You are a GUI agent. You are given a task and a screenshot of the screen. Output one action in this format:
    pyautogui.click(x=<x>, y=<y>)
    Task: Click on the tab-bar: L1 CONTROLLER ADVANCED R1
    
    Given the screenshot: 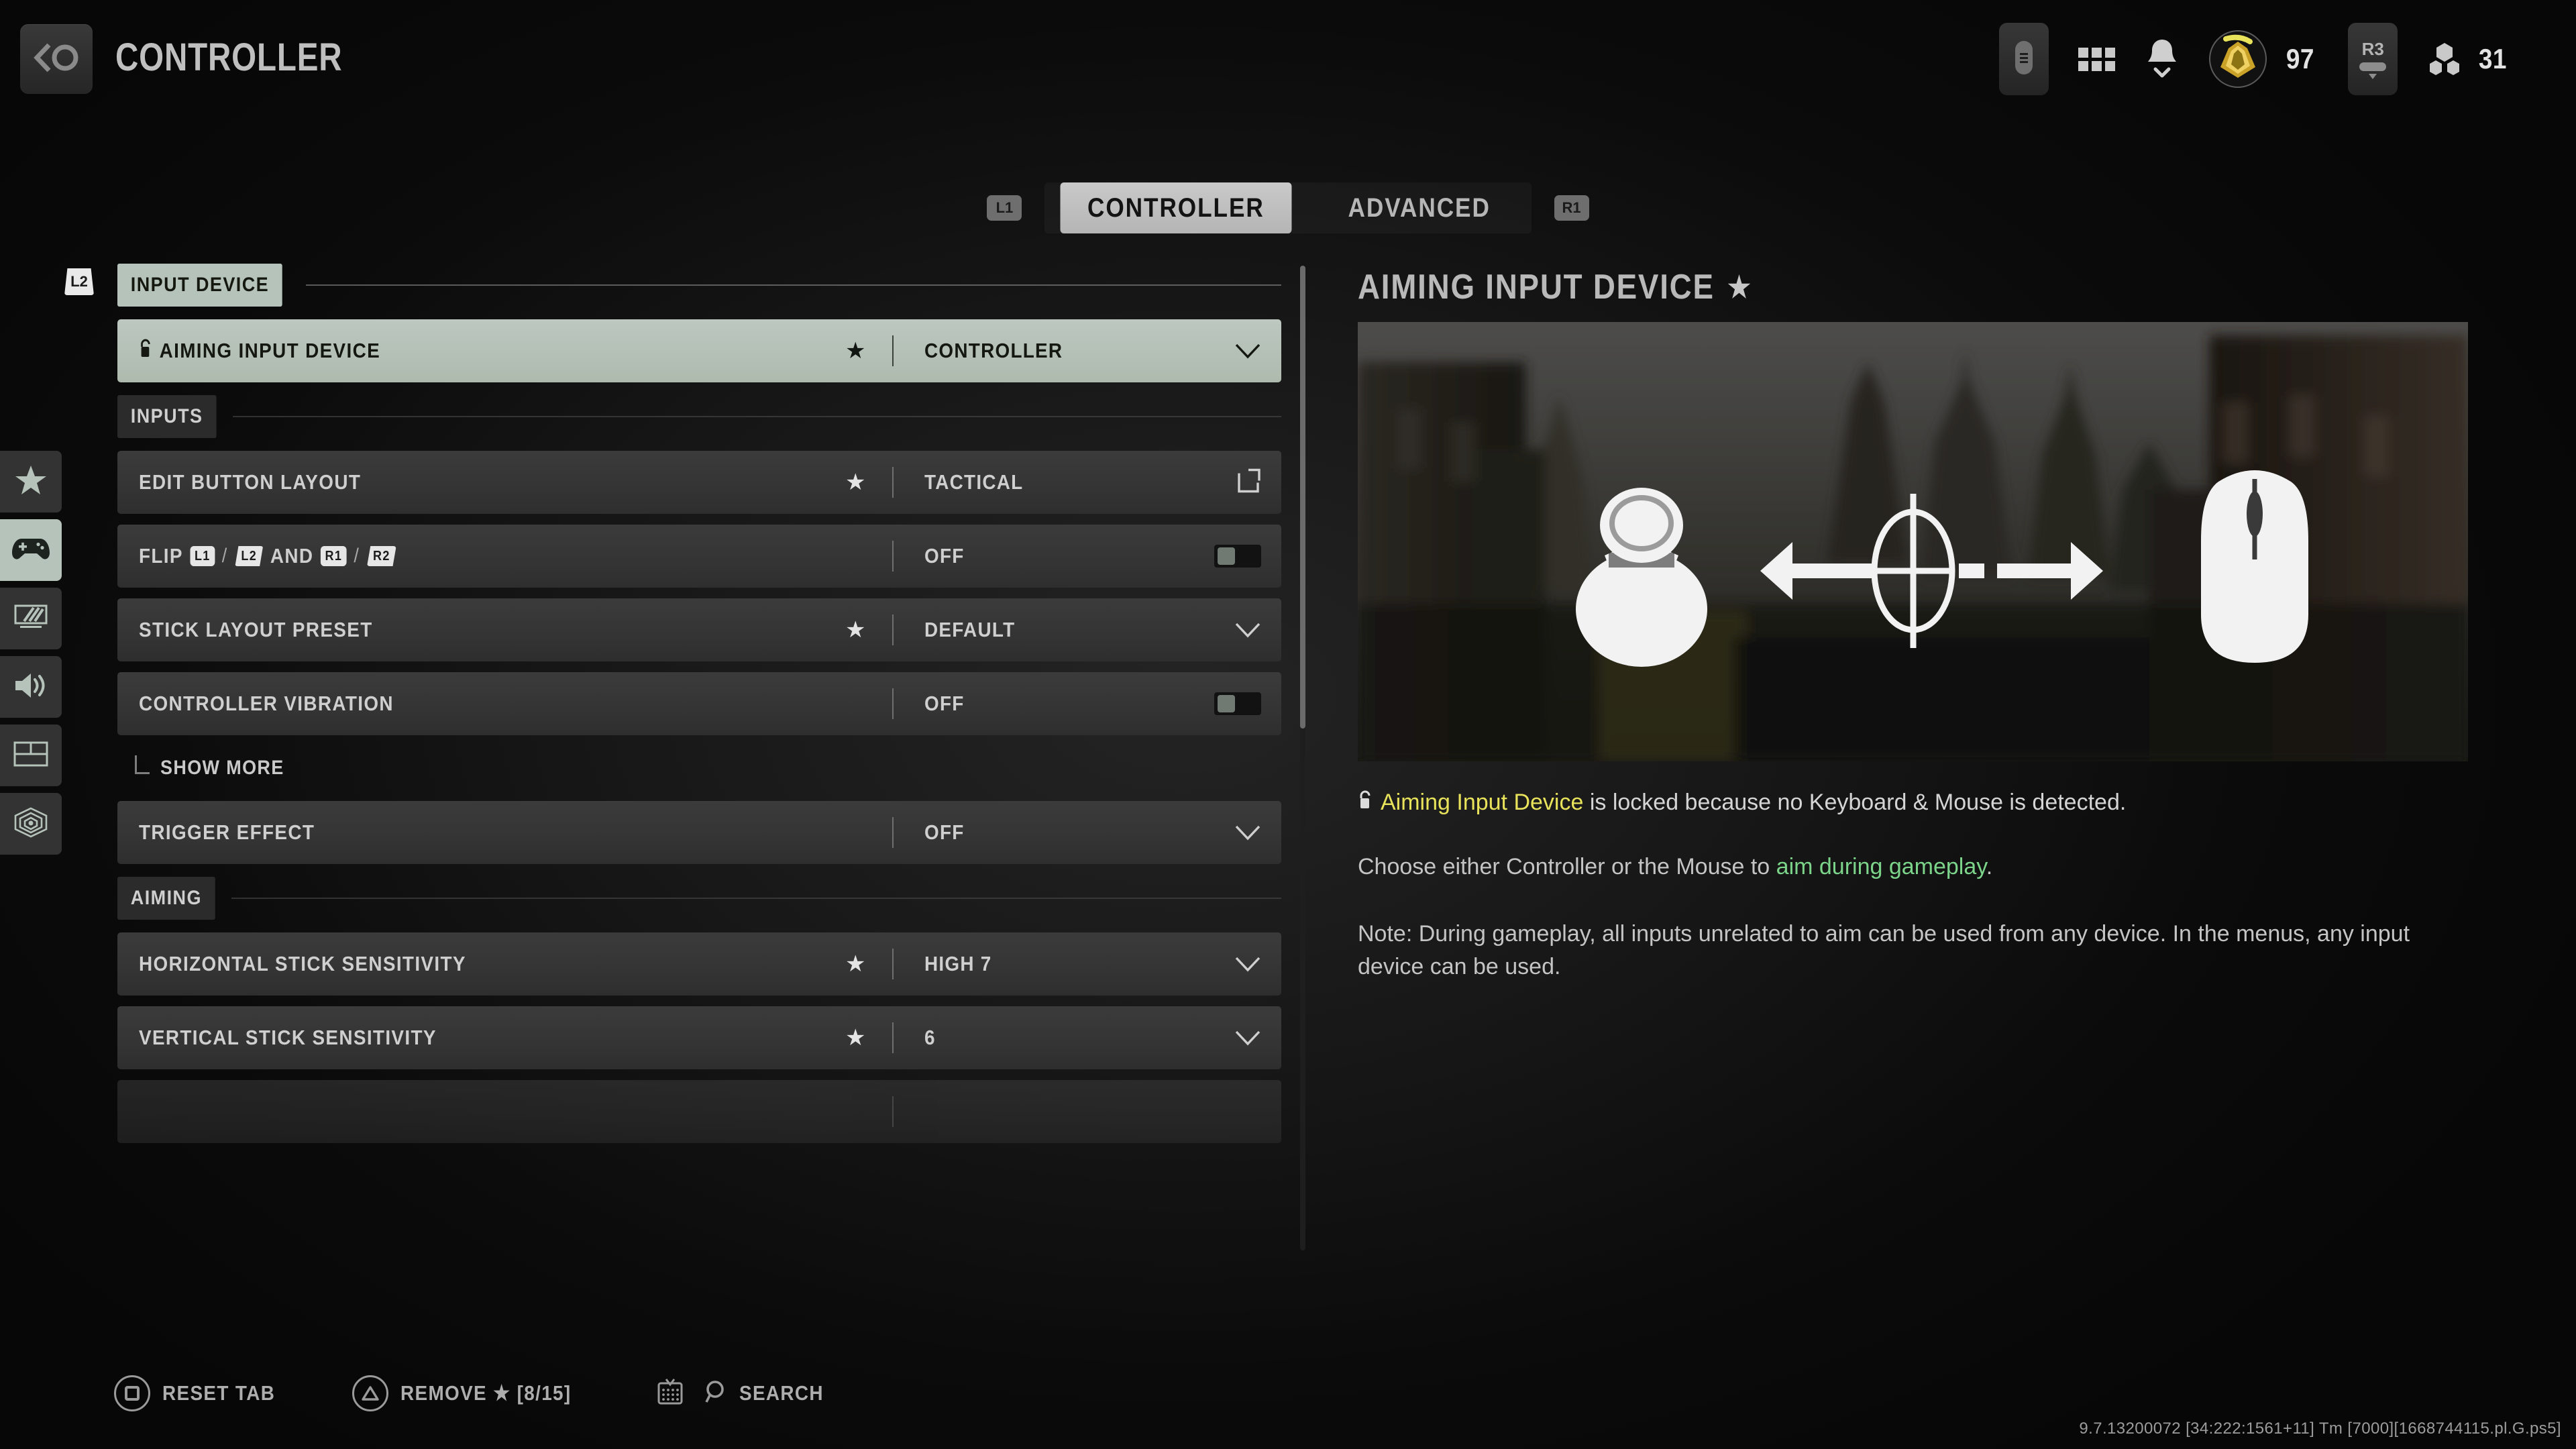 What is the action you would take?
    pyautogui.click(x=1288, y=207)
    